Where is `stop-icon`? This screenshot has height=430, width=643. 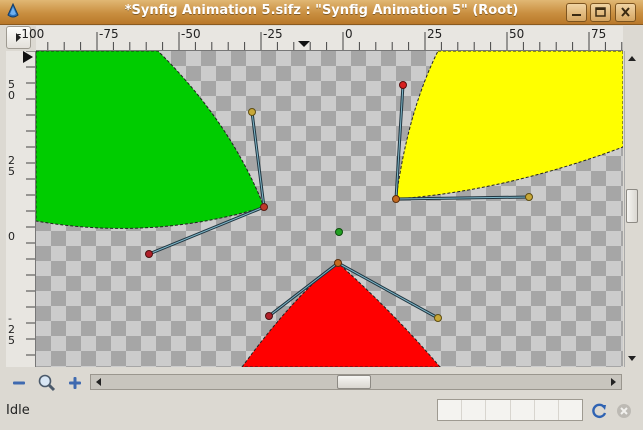
stop-icon is located at coordinates (624, 411).